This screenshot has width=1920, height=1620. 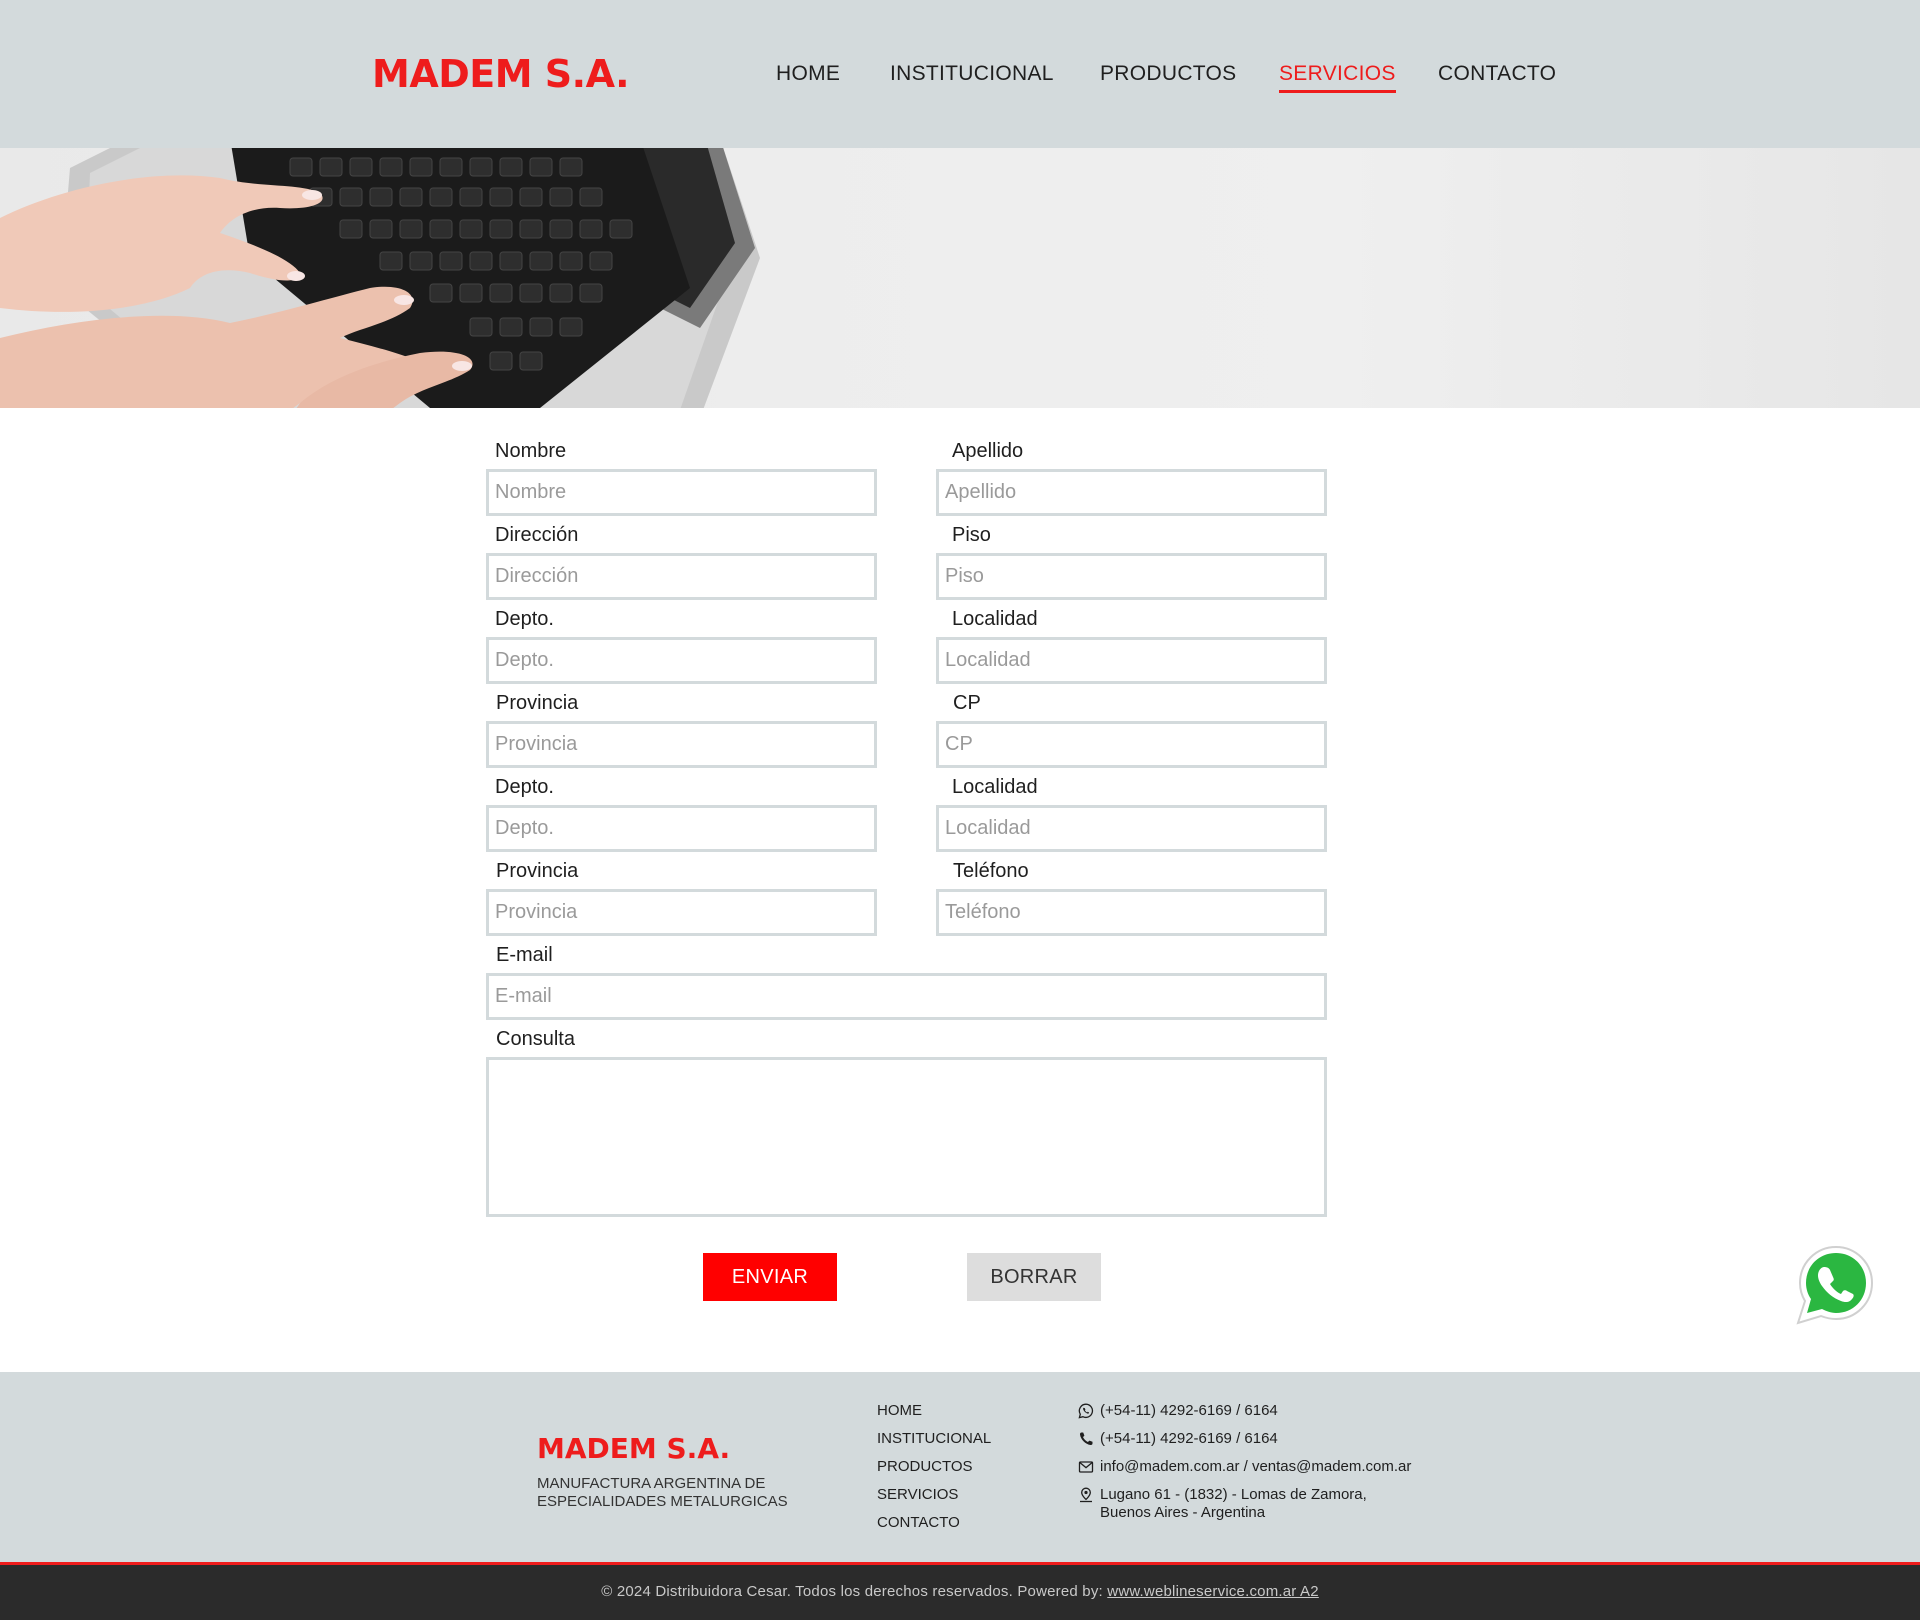 I want to click on nav-servicios: SERVICIOS, so click(x=1337, y=77).